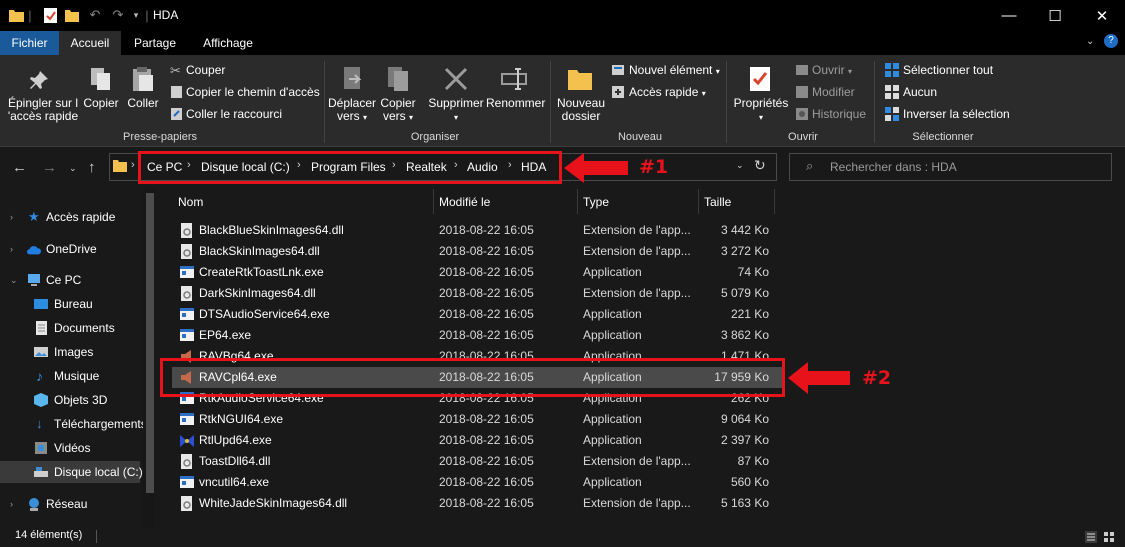  I want to click on tab-partage: Partage, so click(155, 43).